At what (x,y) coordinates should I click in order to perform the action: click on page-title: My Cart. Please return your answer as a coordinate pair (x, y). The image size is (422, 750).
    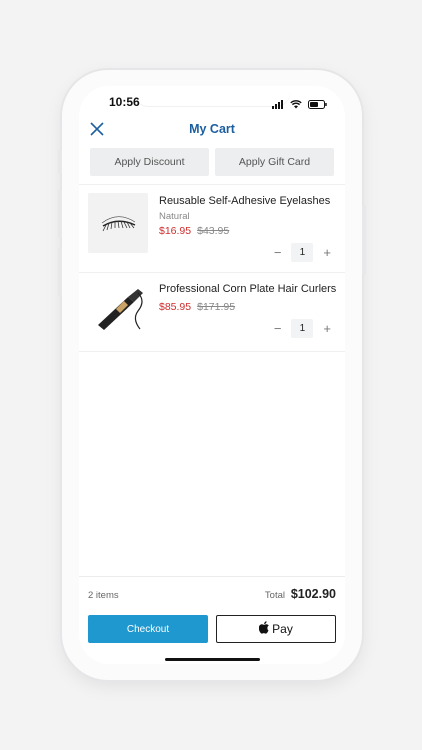
    Looking at the image, I should click on (212, 129).